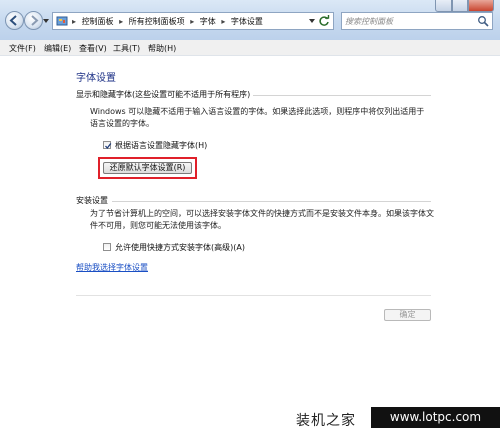 This screenshot has height=438, width=500. What do you see at coordinates (162, 48) in the screenshot?
I see `menu-help: 帮助(H)` at bounding box center [162, 48].